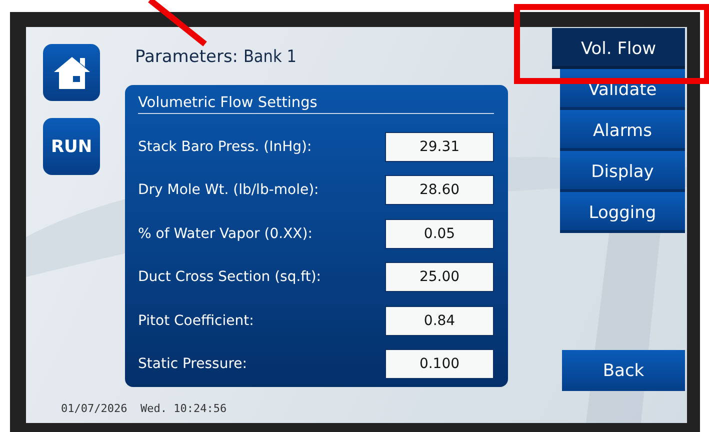 The height and width of the screenshot is (432, 709). I want to click on run-button: RUN, so click(71, 146).